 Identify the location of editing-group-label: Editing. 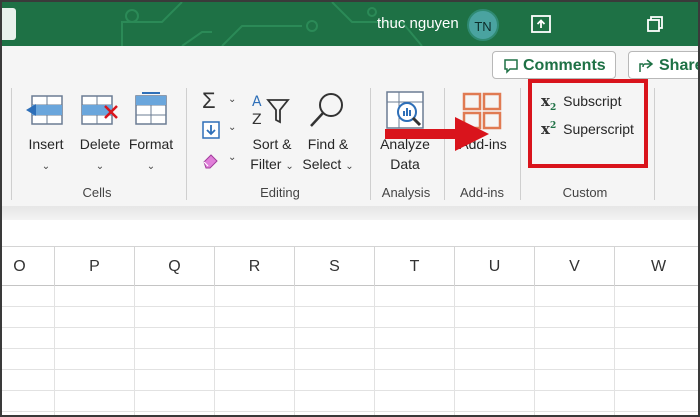
(280, 192).